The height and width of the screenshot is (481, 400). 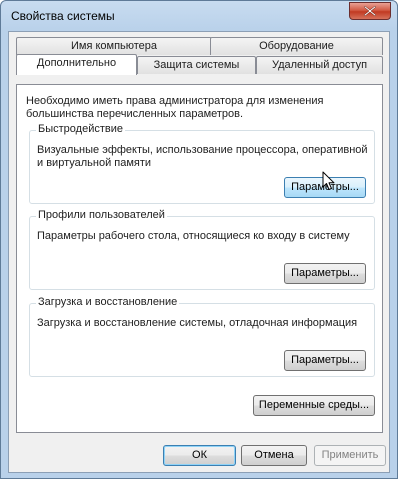 What do you see at coordinates (108, 302) in the screenshot?
I see `startup-recovery-label: Загрузка и восстановление` at bounding box center [108, 302].